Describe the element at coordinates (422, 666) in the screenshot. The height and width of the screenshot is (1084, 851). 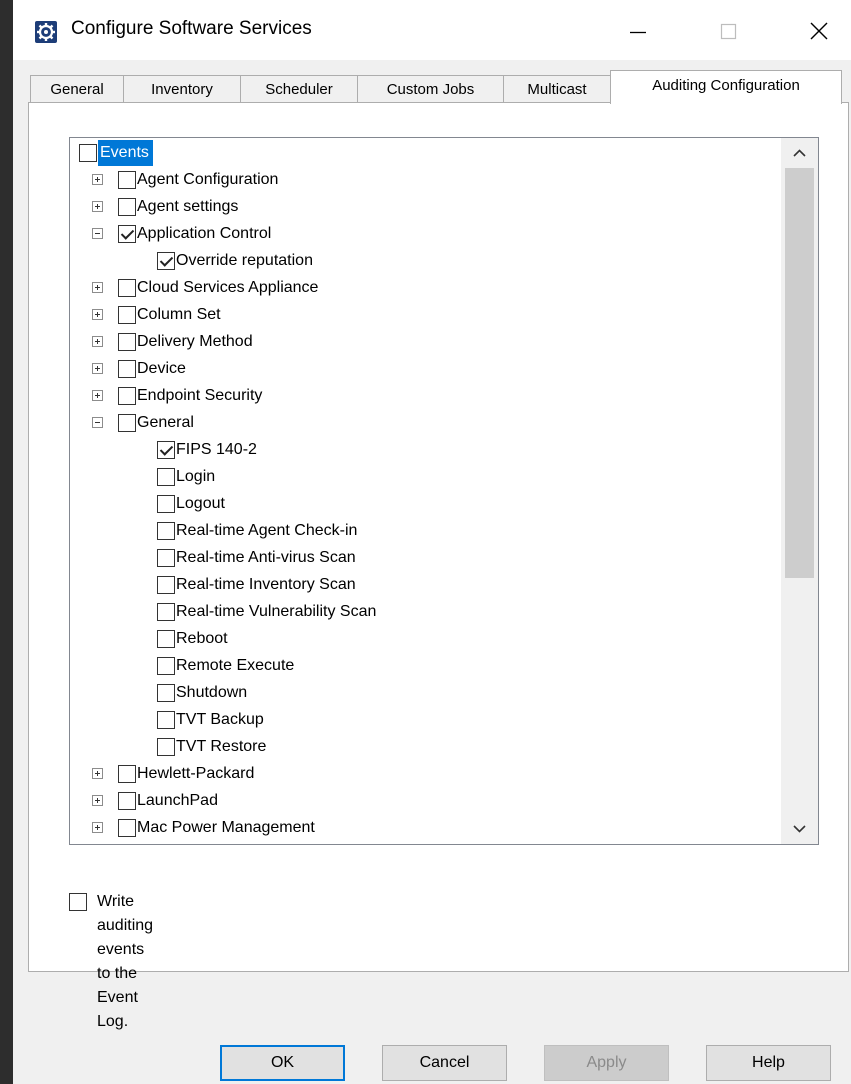
I see `tree-item: Remote Execute` at that location.